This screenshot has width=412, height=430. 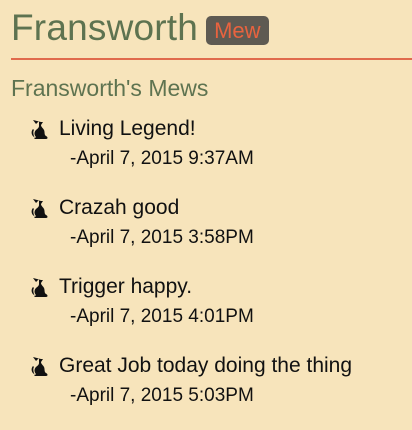 I want to click on page-title: Fransworth, so click(x=105, y=27).